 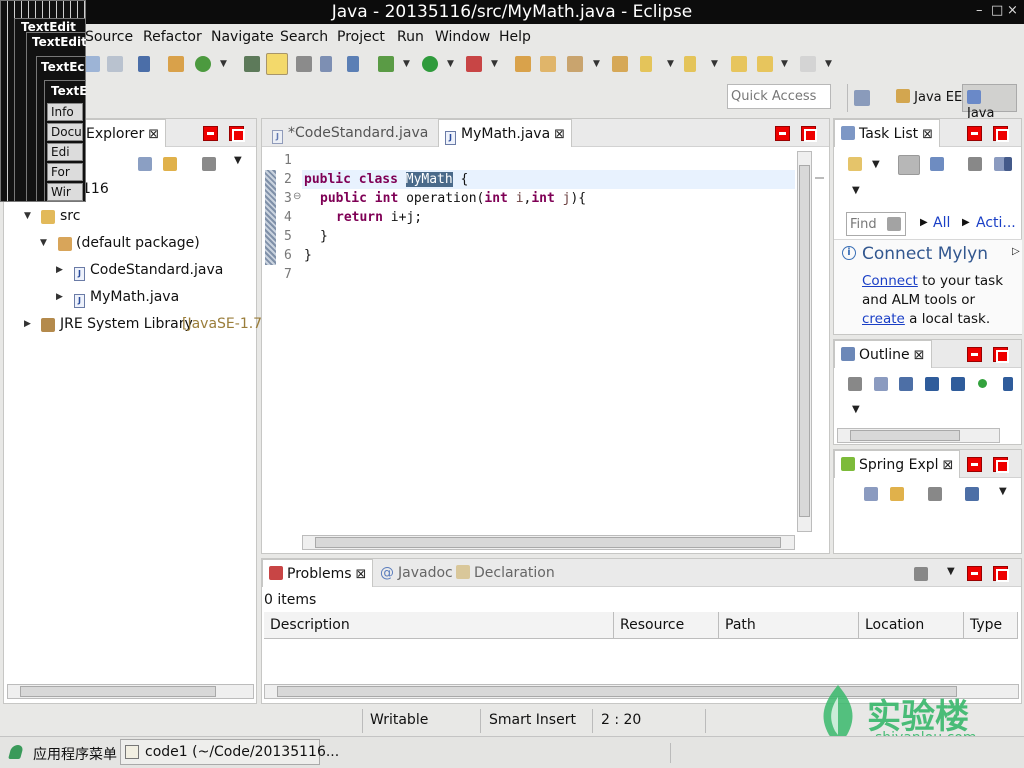 What do you see at coordinates (941, 223) in the screenshot?
I see `filter-all-link: All` at bounding box center [941, 223].